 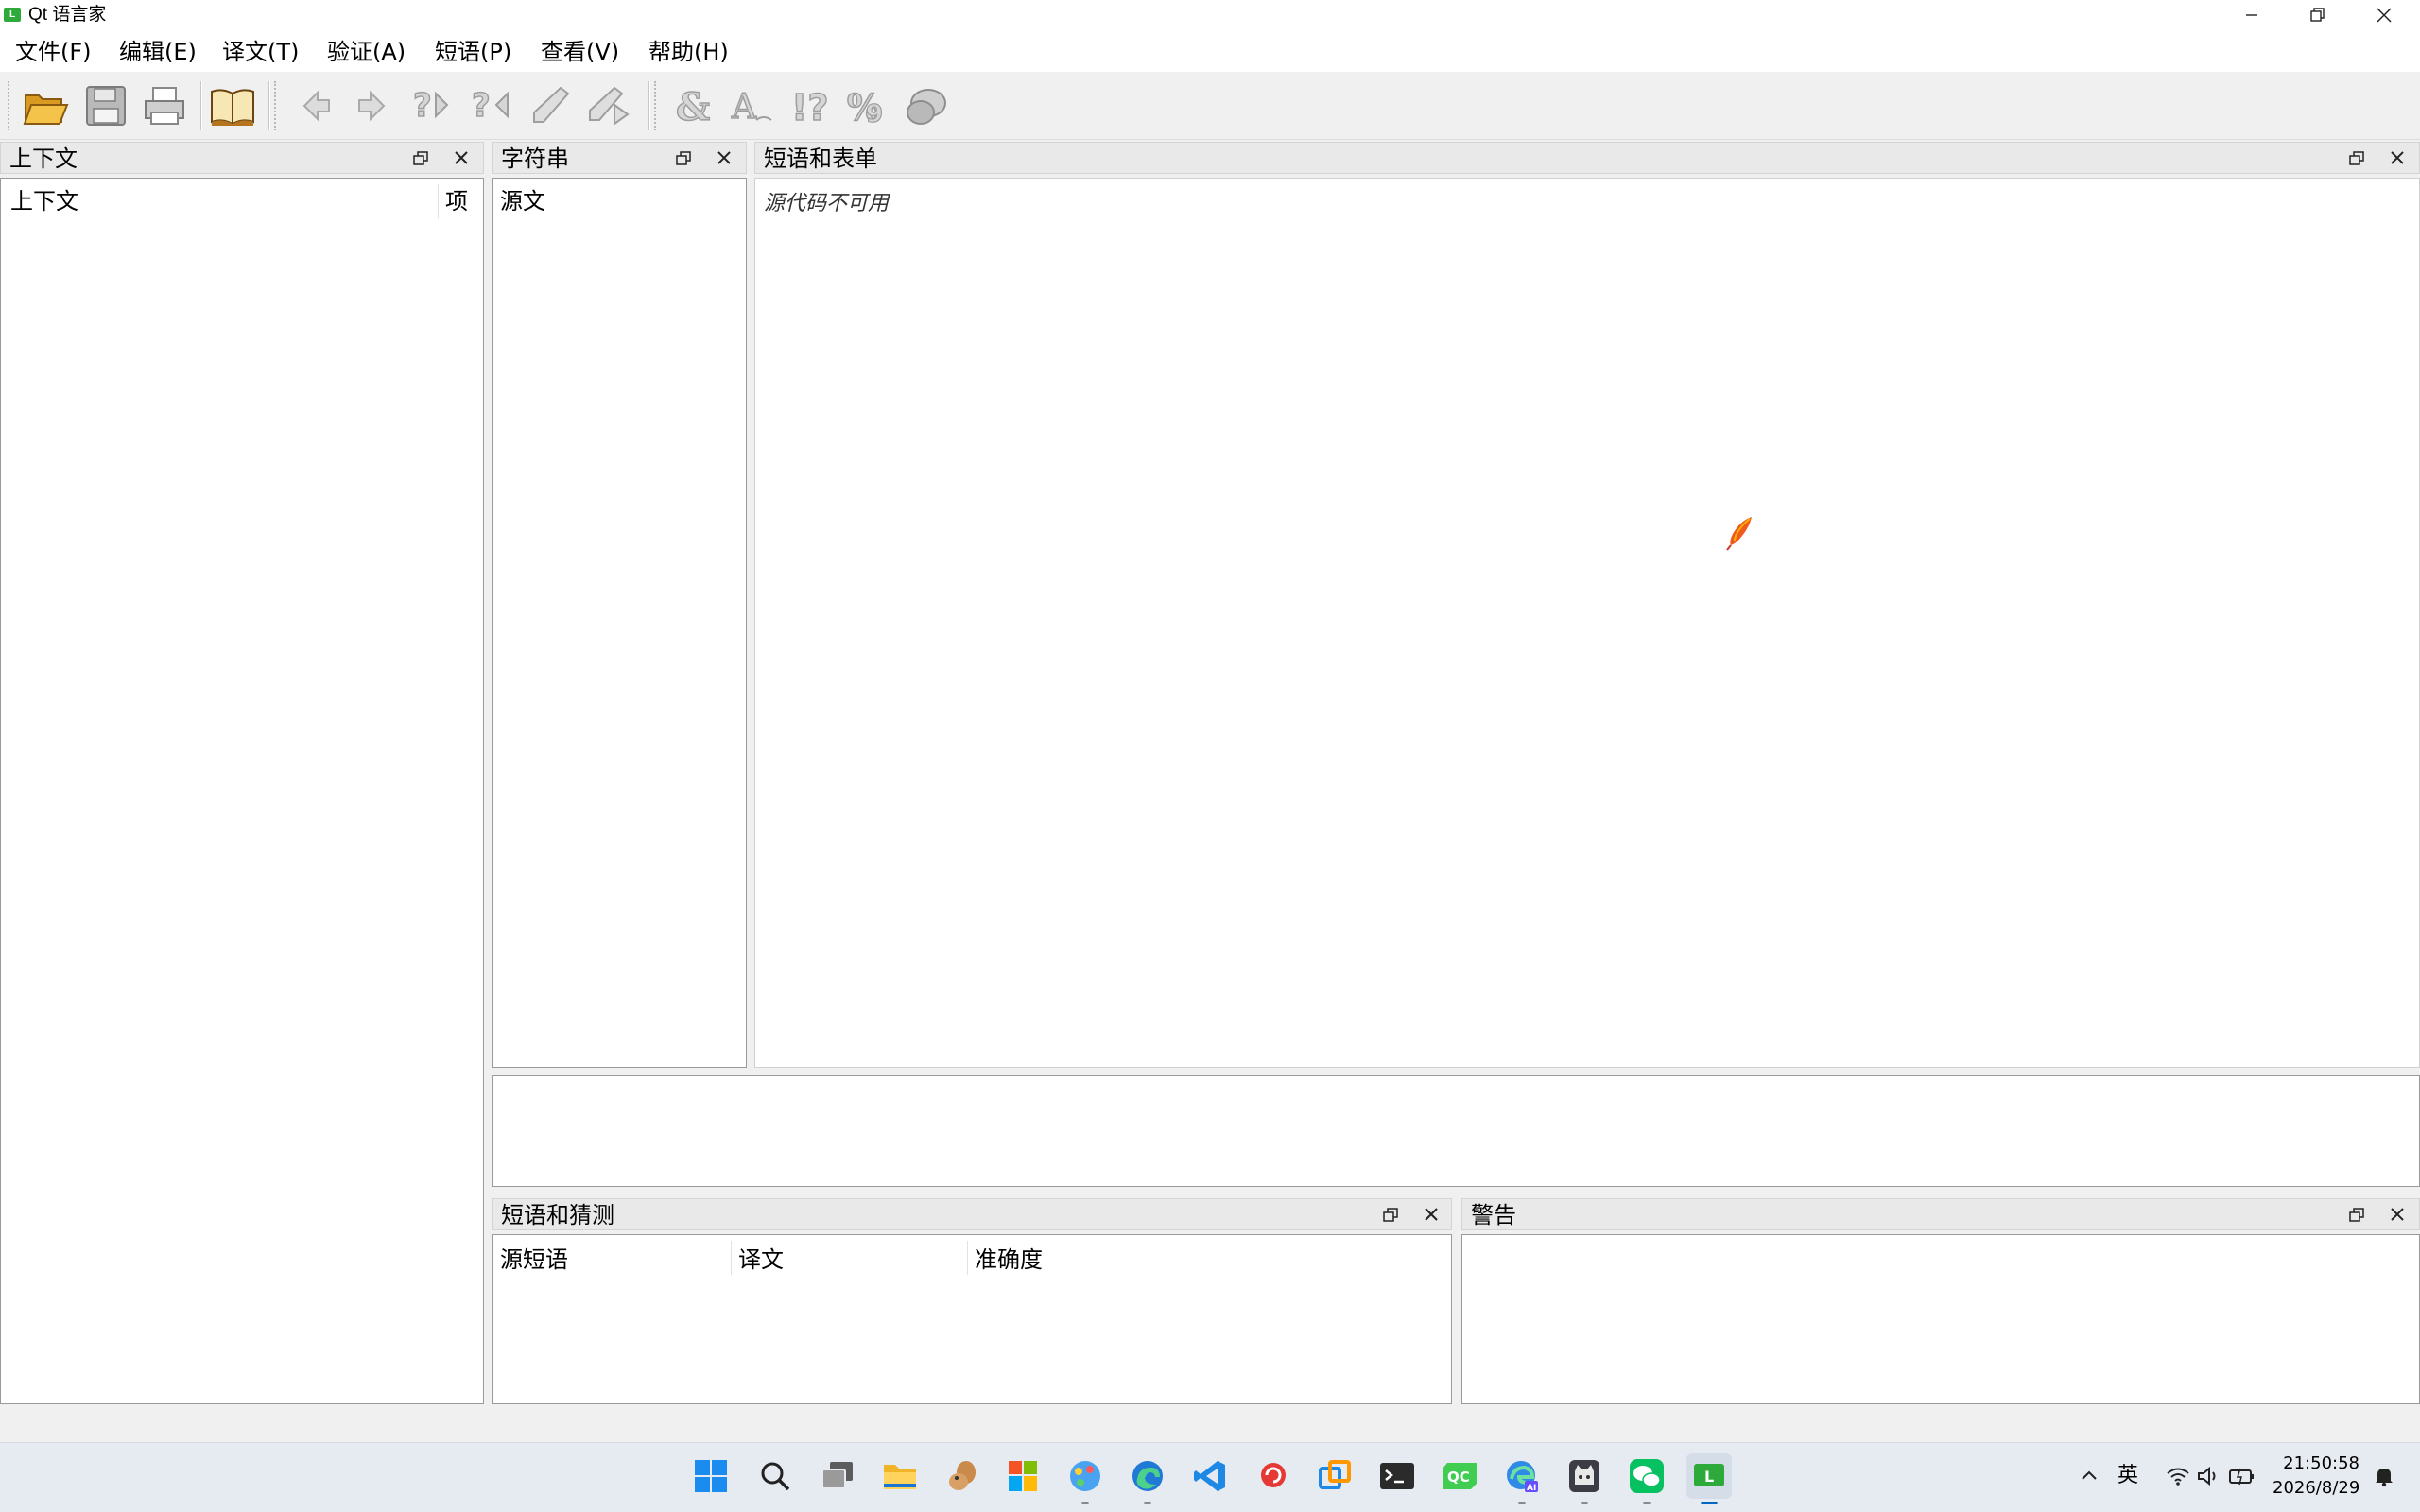 I want to click on open-button, so click(x=45, y=105).